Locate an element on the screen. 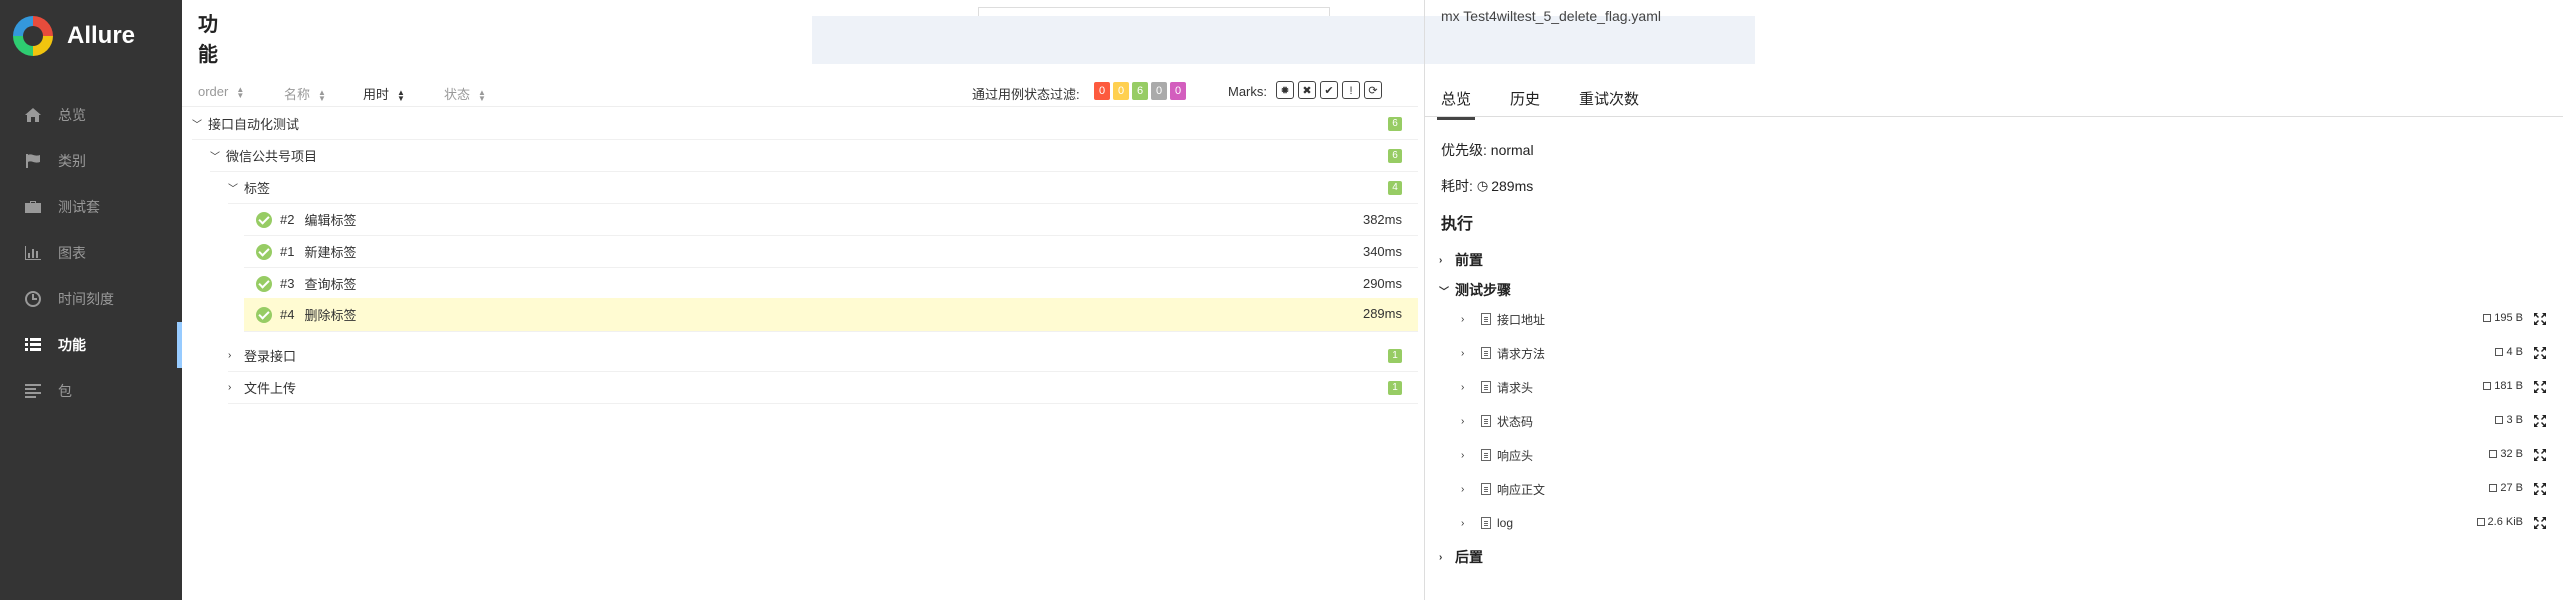 The height and width of the screenshot is (600, 2563). teardown-section: › 后置 is located at coordinates (1461, 557).